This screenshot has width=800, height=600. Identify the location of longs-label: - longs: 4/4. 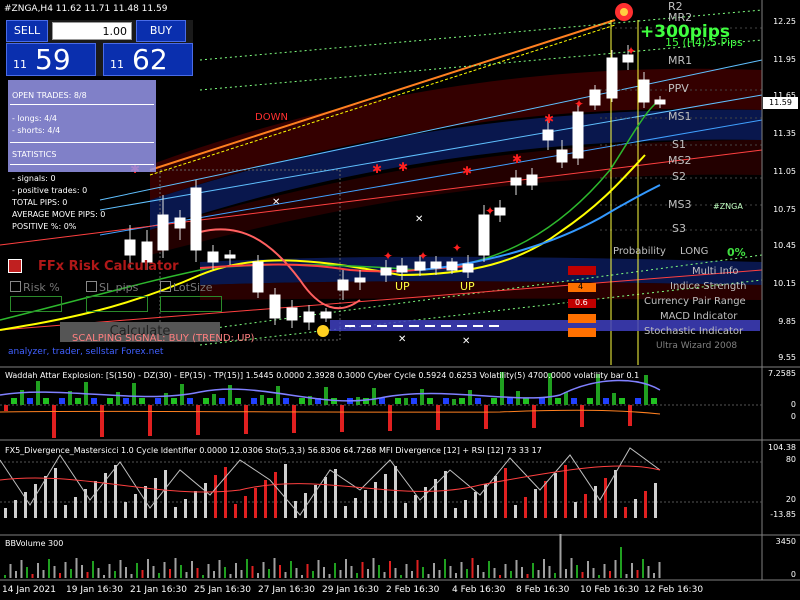
(34, 118).